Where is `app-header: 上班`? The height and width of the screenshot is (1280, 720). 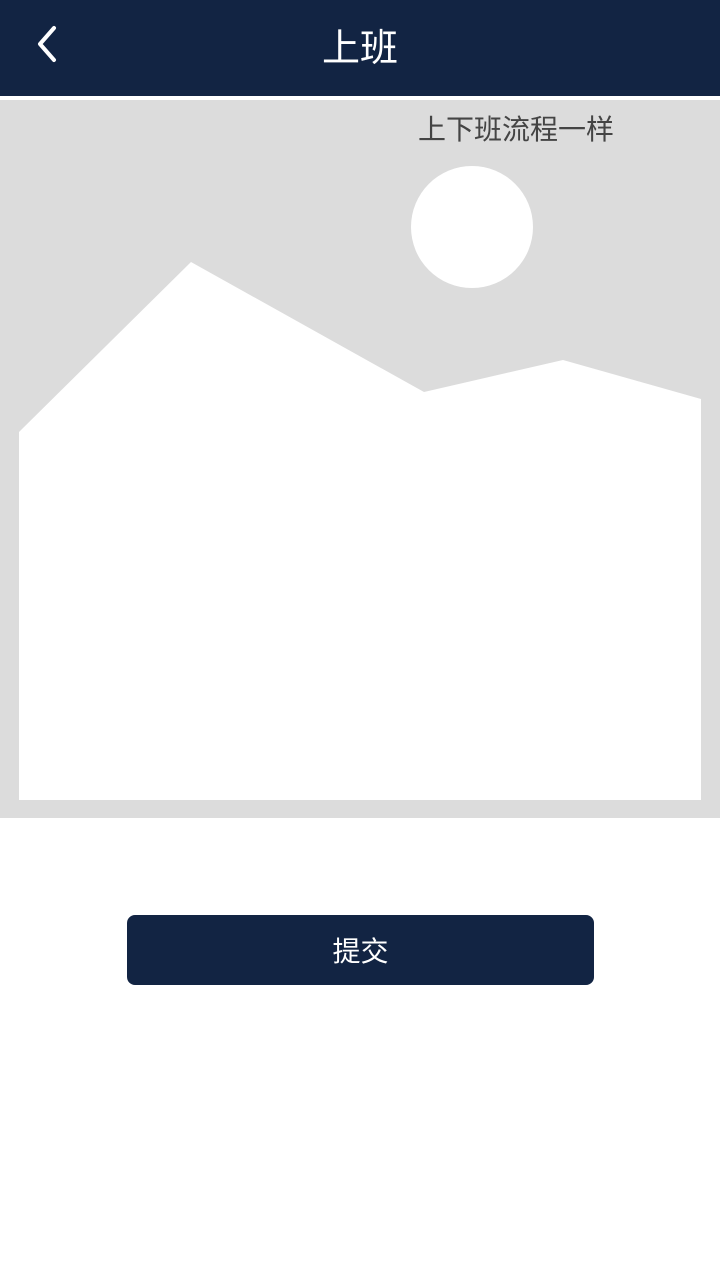
app-header: 上班 is located at coordinates (360, 48).